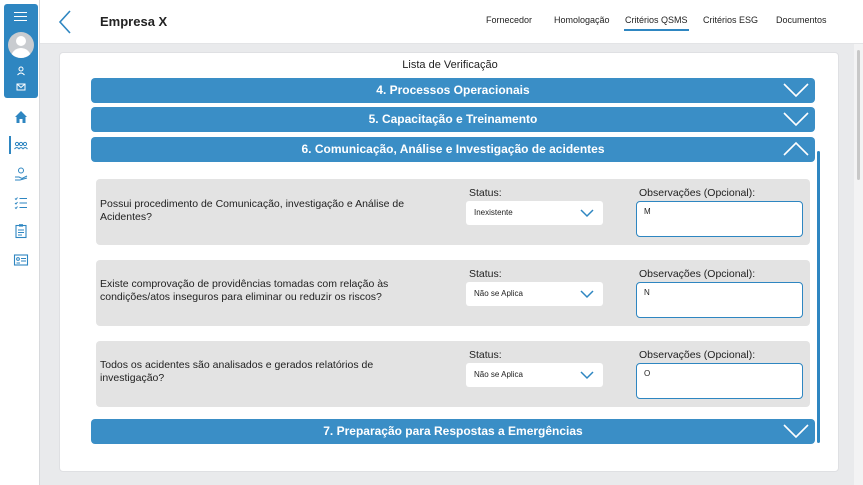  What do you see at coordinates (656, 30) in the screenshot?
I see `active-tab-underline` at bounding box center [656, 30].